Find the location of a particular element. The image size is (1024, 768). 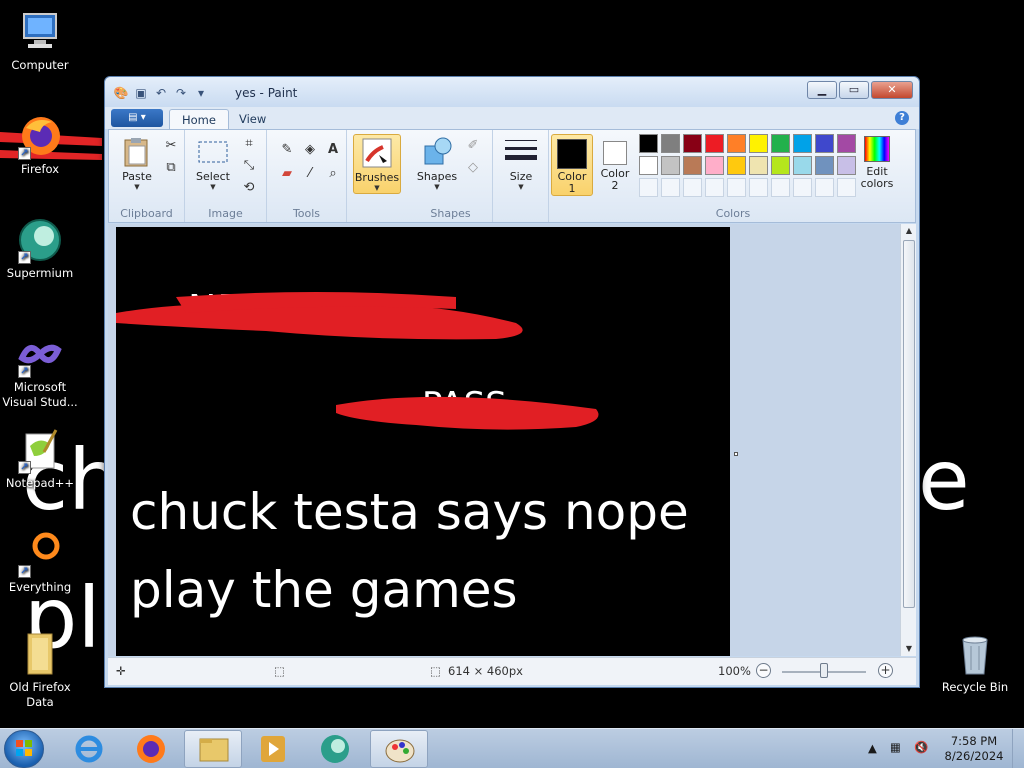

computer-icon is located at coordinates (40, 32).